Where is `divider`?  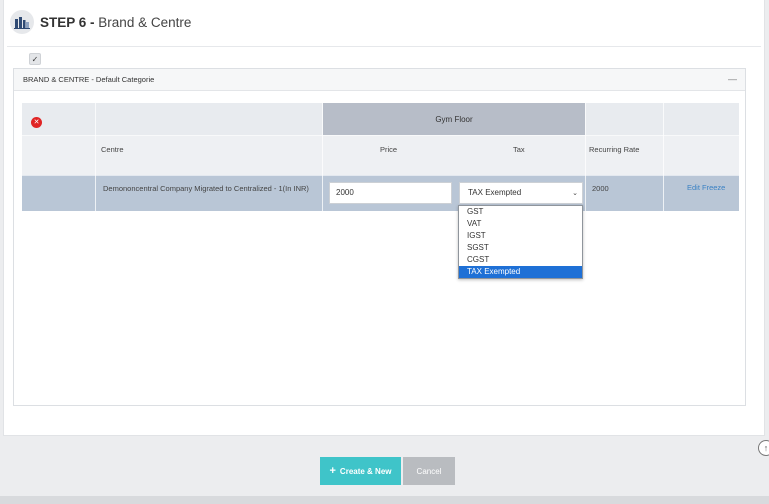
divider is located at coordinates (384, 46).